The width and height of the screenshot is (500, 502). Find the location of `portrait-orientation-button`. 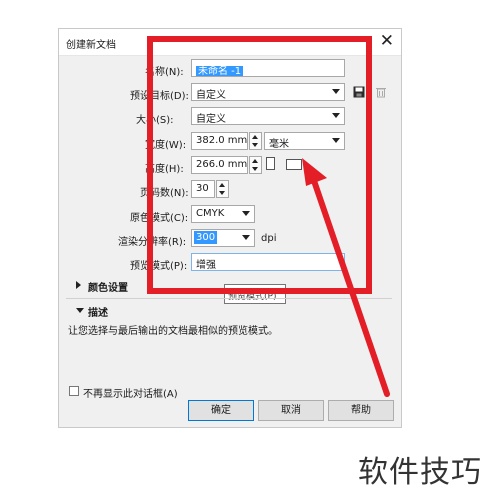

portrait-orientation-button is located at coordinates (270, 163).